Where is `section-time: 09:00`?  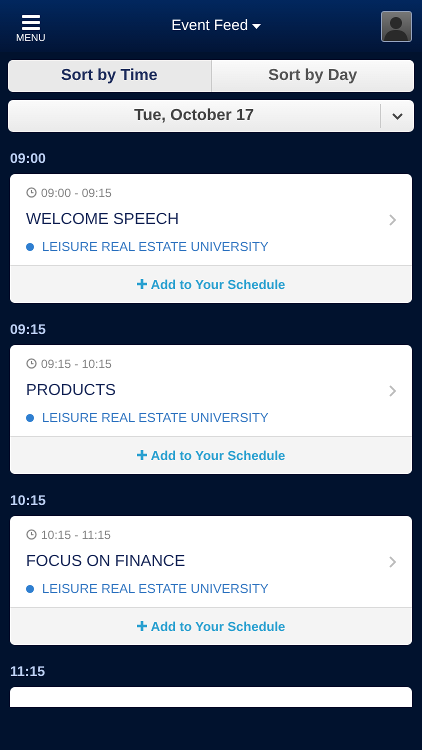
section-time: 09:00 is located at coordinates (28, 158).